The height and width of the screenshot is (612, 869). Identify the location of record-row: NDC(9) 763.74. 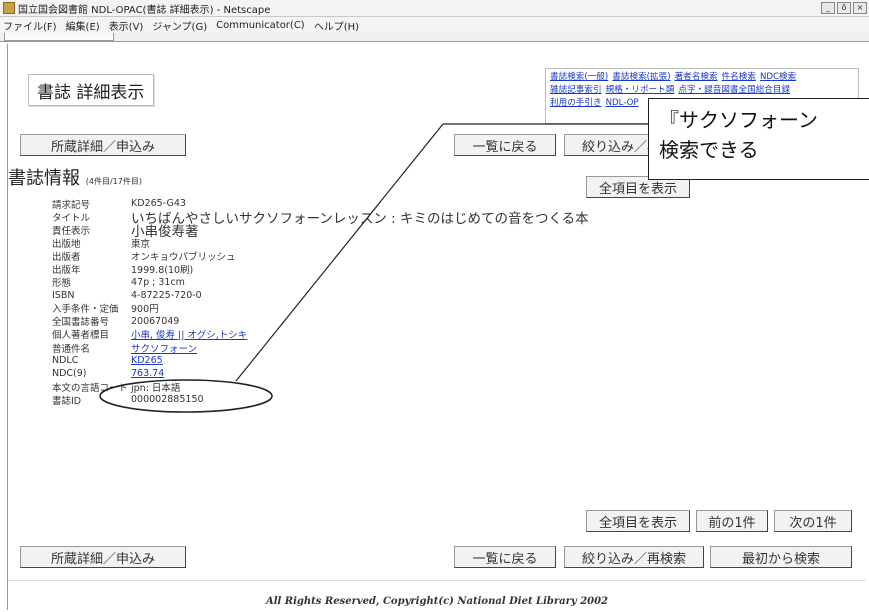
(320, 373).